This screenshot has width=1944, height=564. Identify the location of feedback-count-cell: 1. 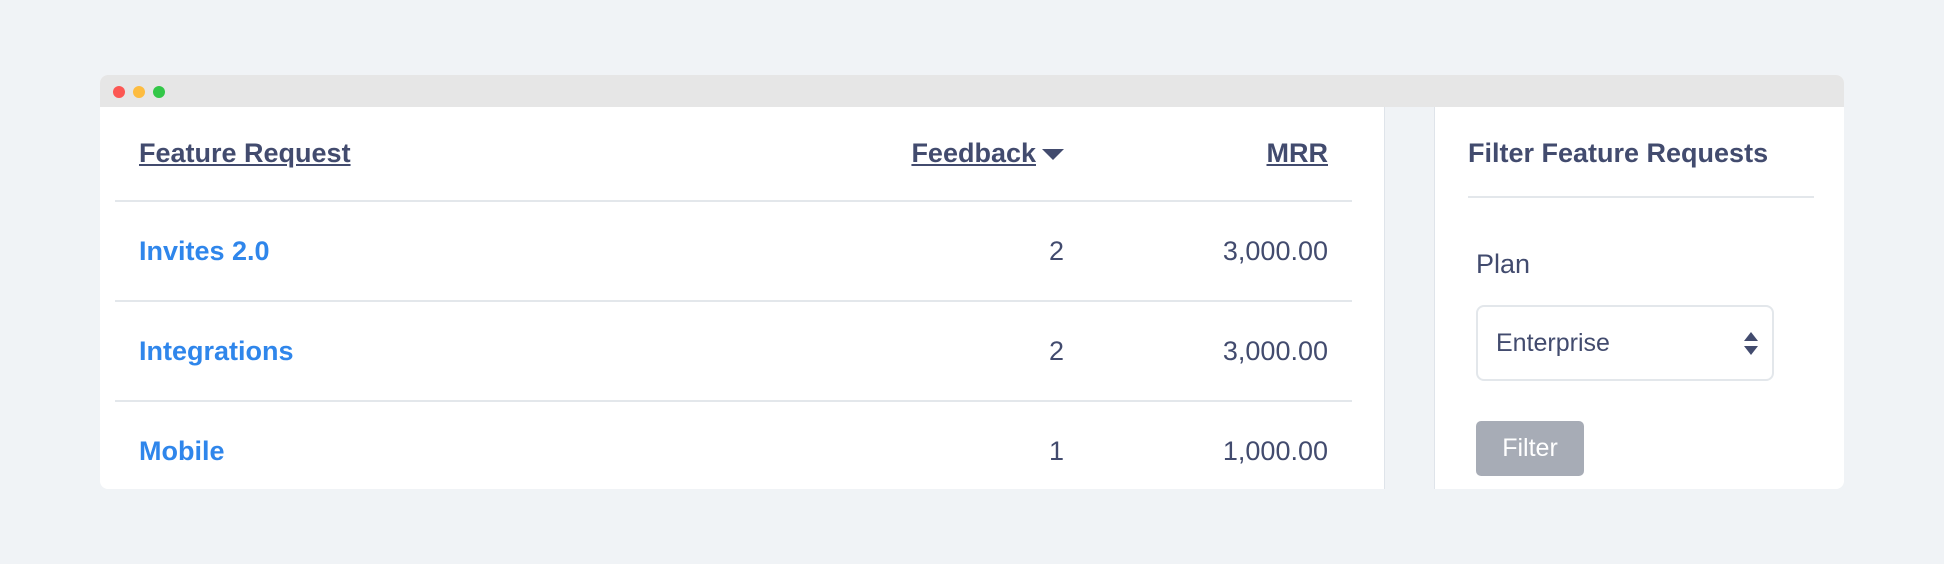
(1056, 451).